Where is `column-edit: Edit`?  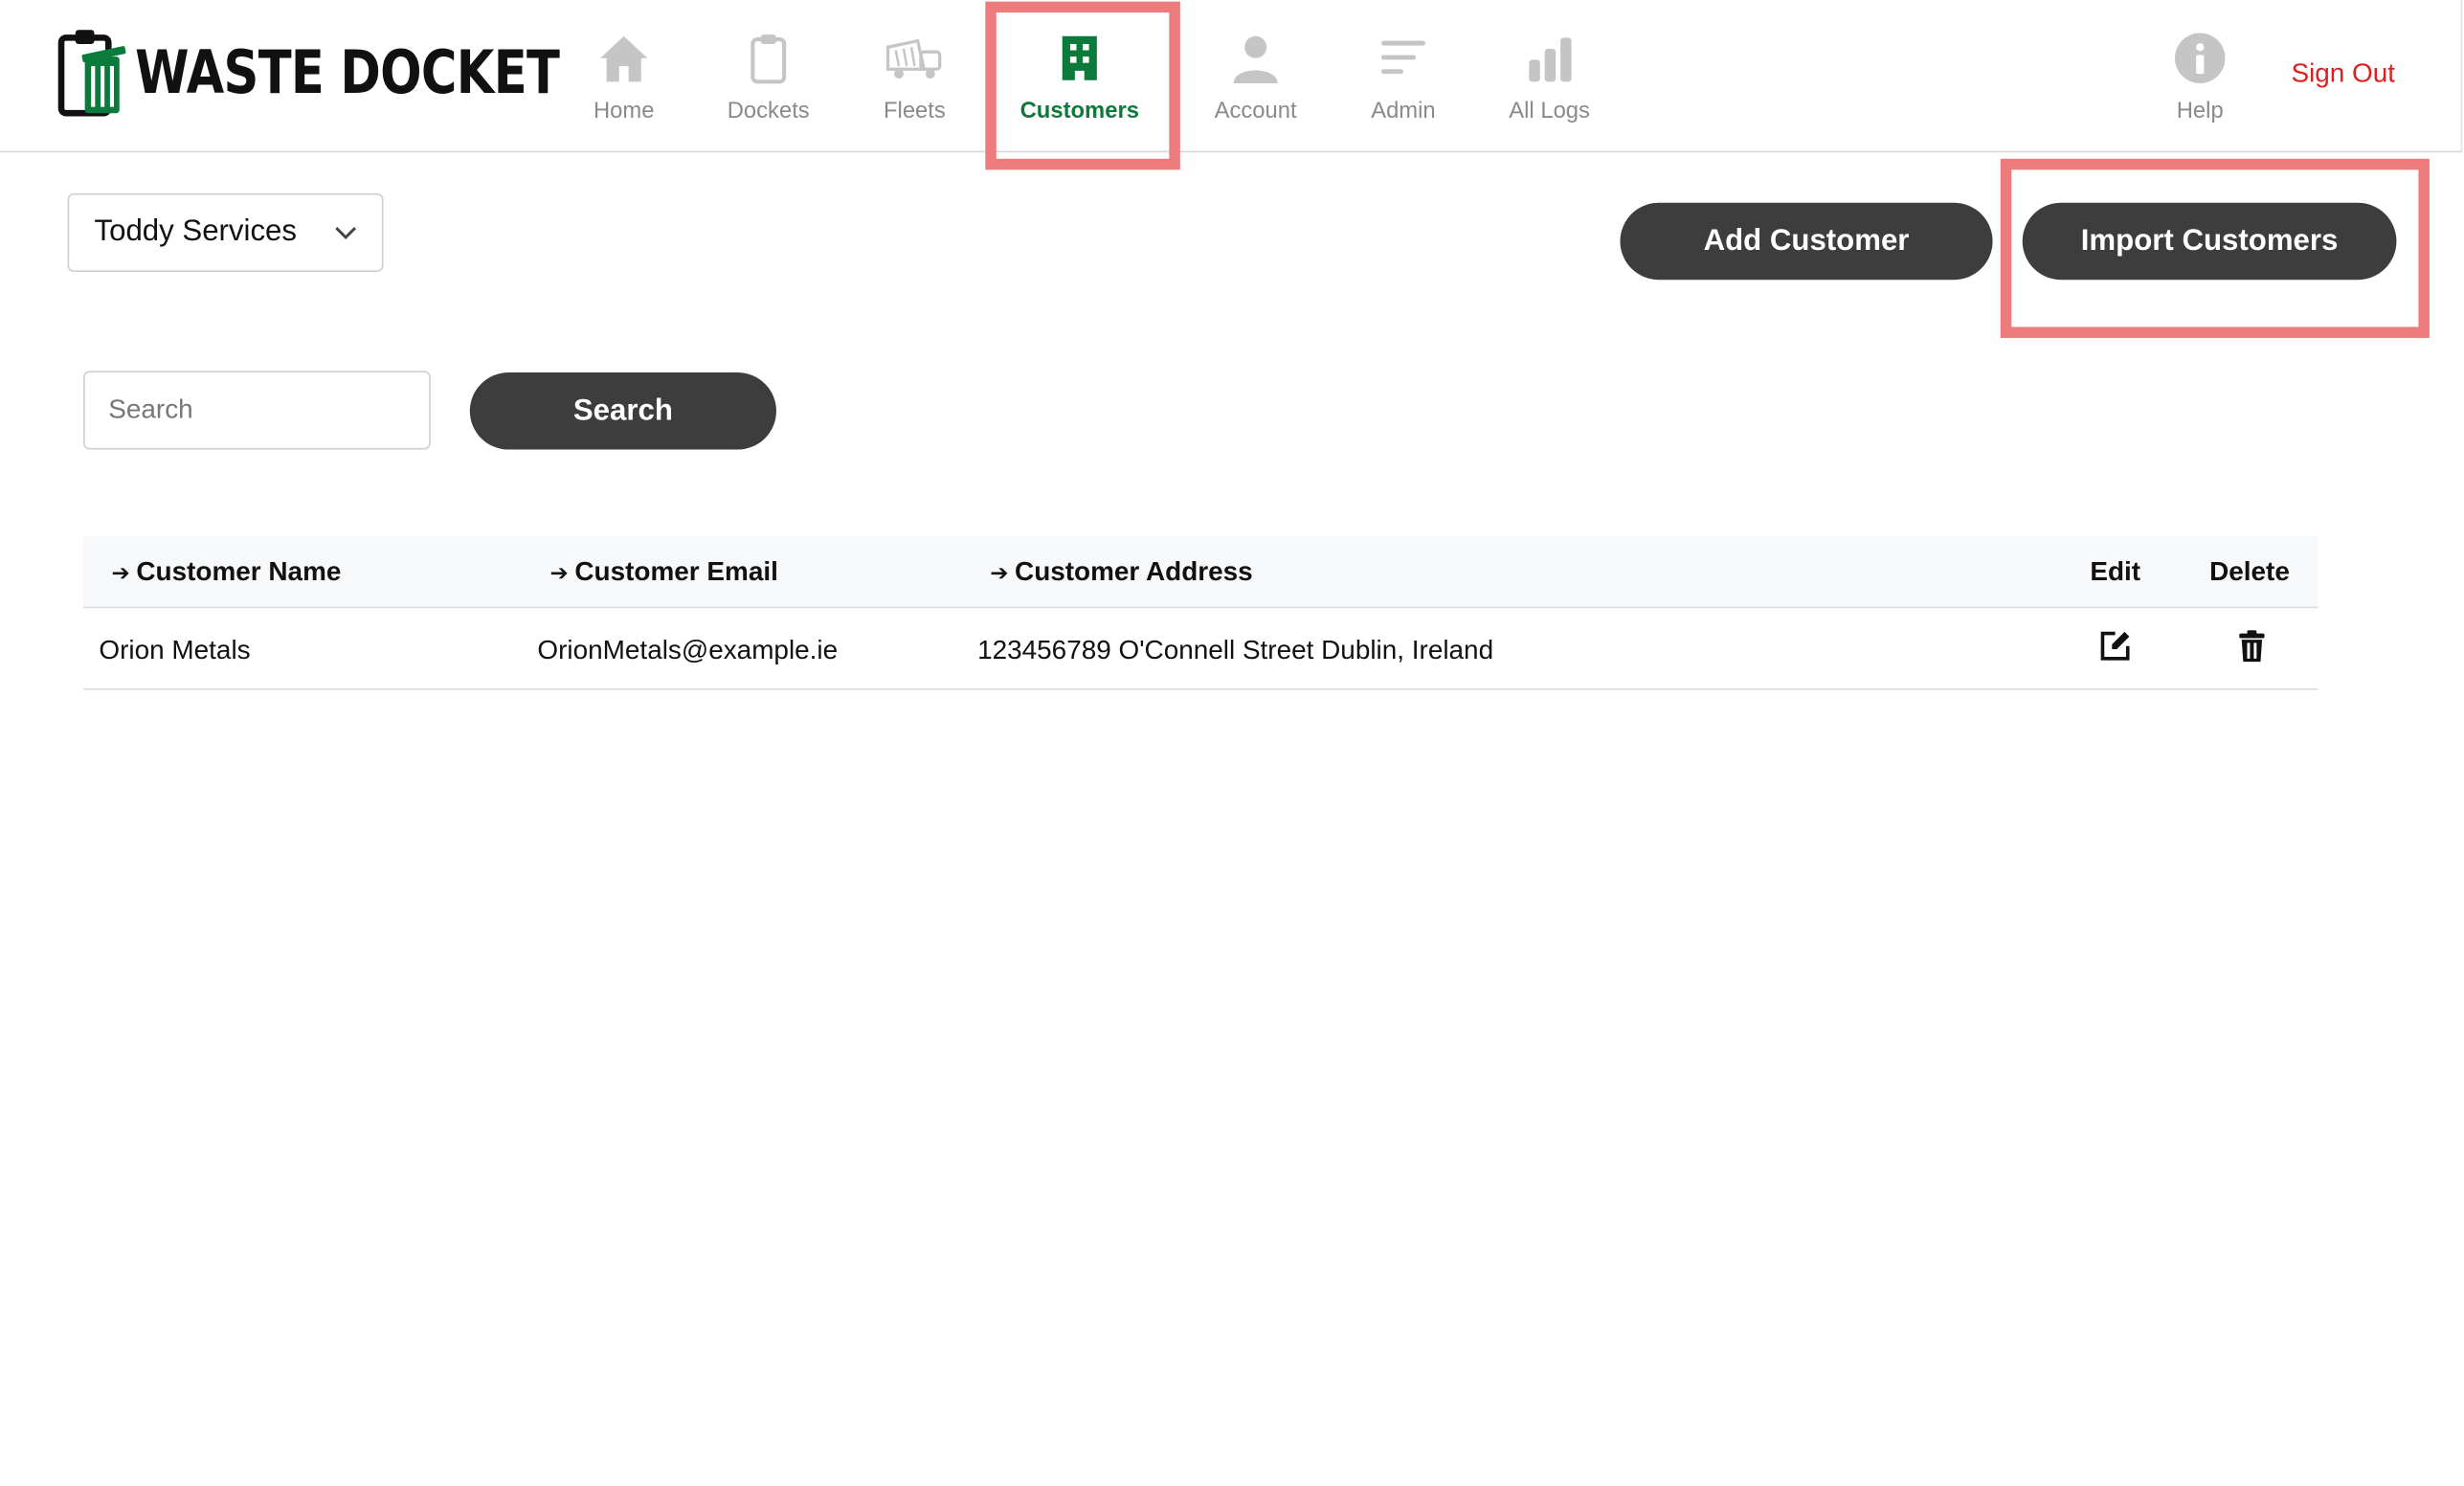 column-edit: Edit is located at coordinates (2115, 571).